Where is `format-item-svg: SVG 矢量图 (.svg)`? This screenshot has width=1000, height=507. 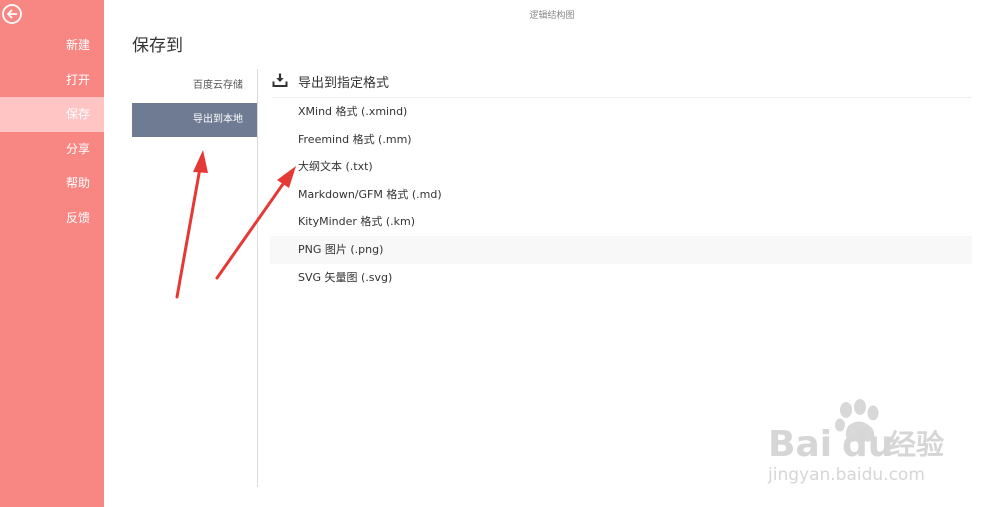 format-item-svg: SVG 矢量图 (.svg) is located at coordinates (621, 278).